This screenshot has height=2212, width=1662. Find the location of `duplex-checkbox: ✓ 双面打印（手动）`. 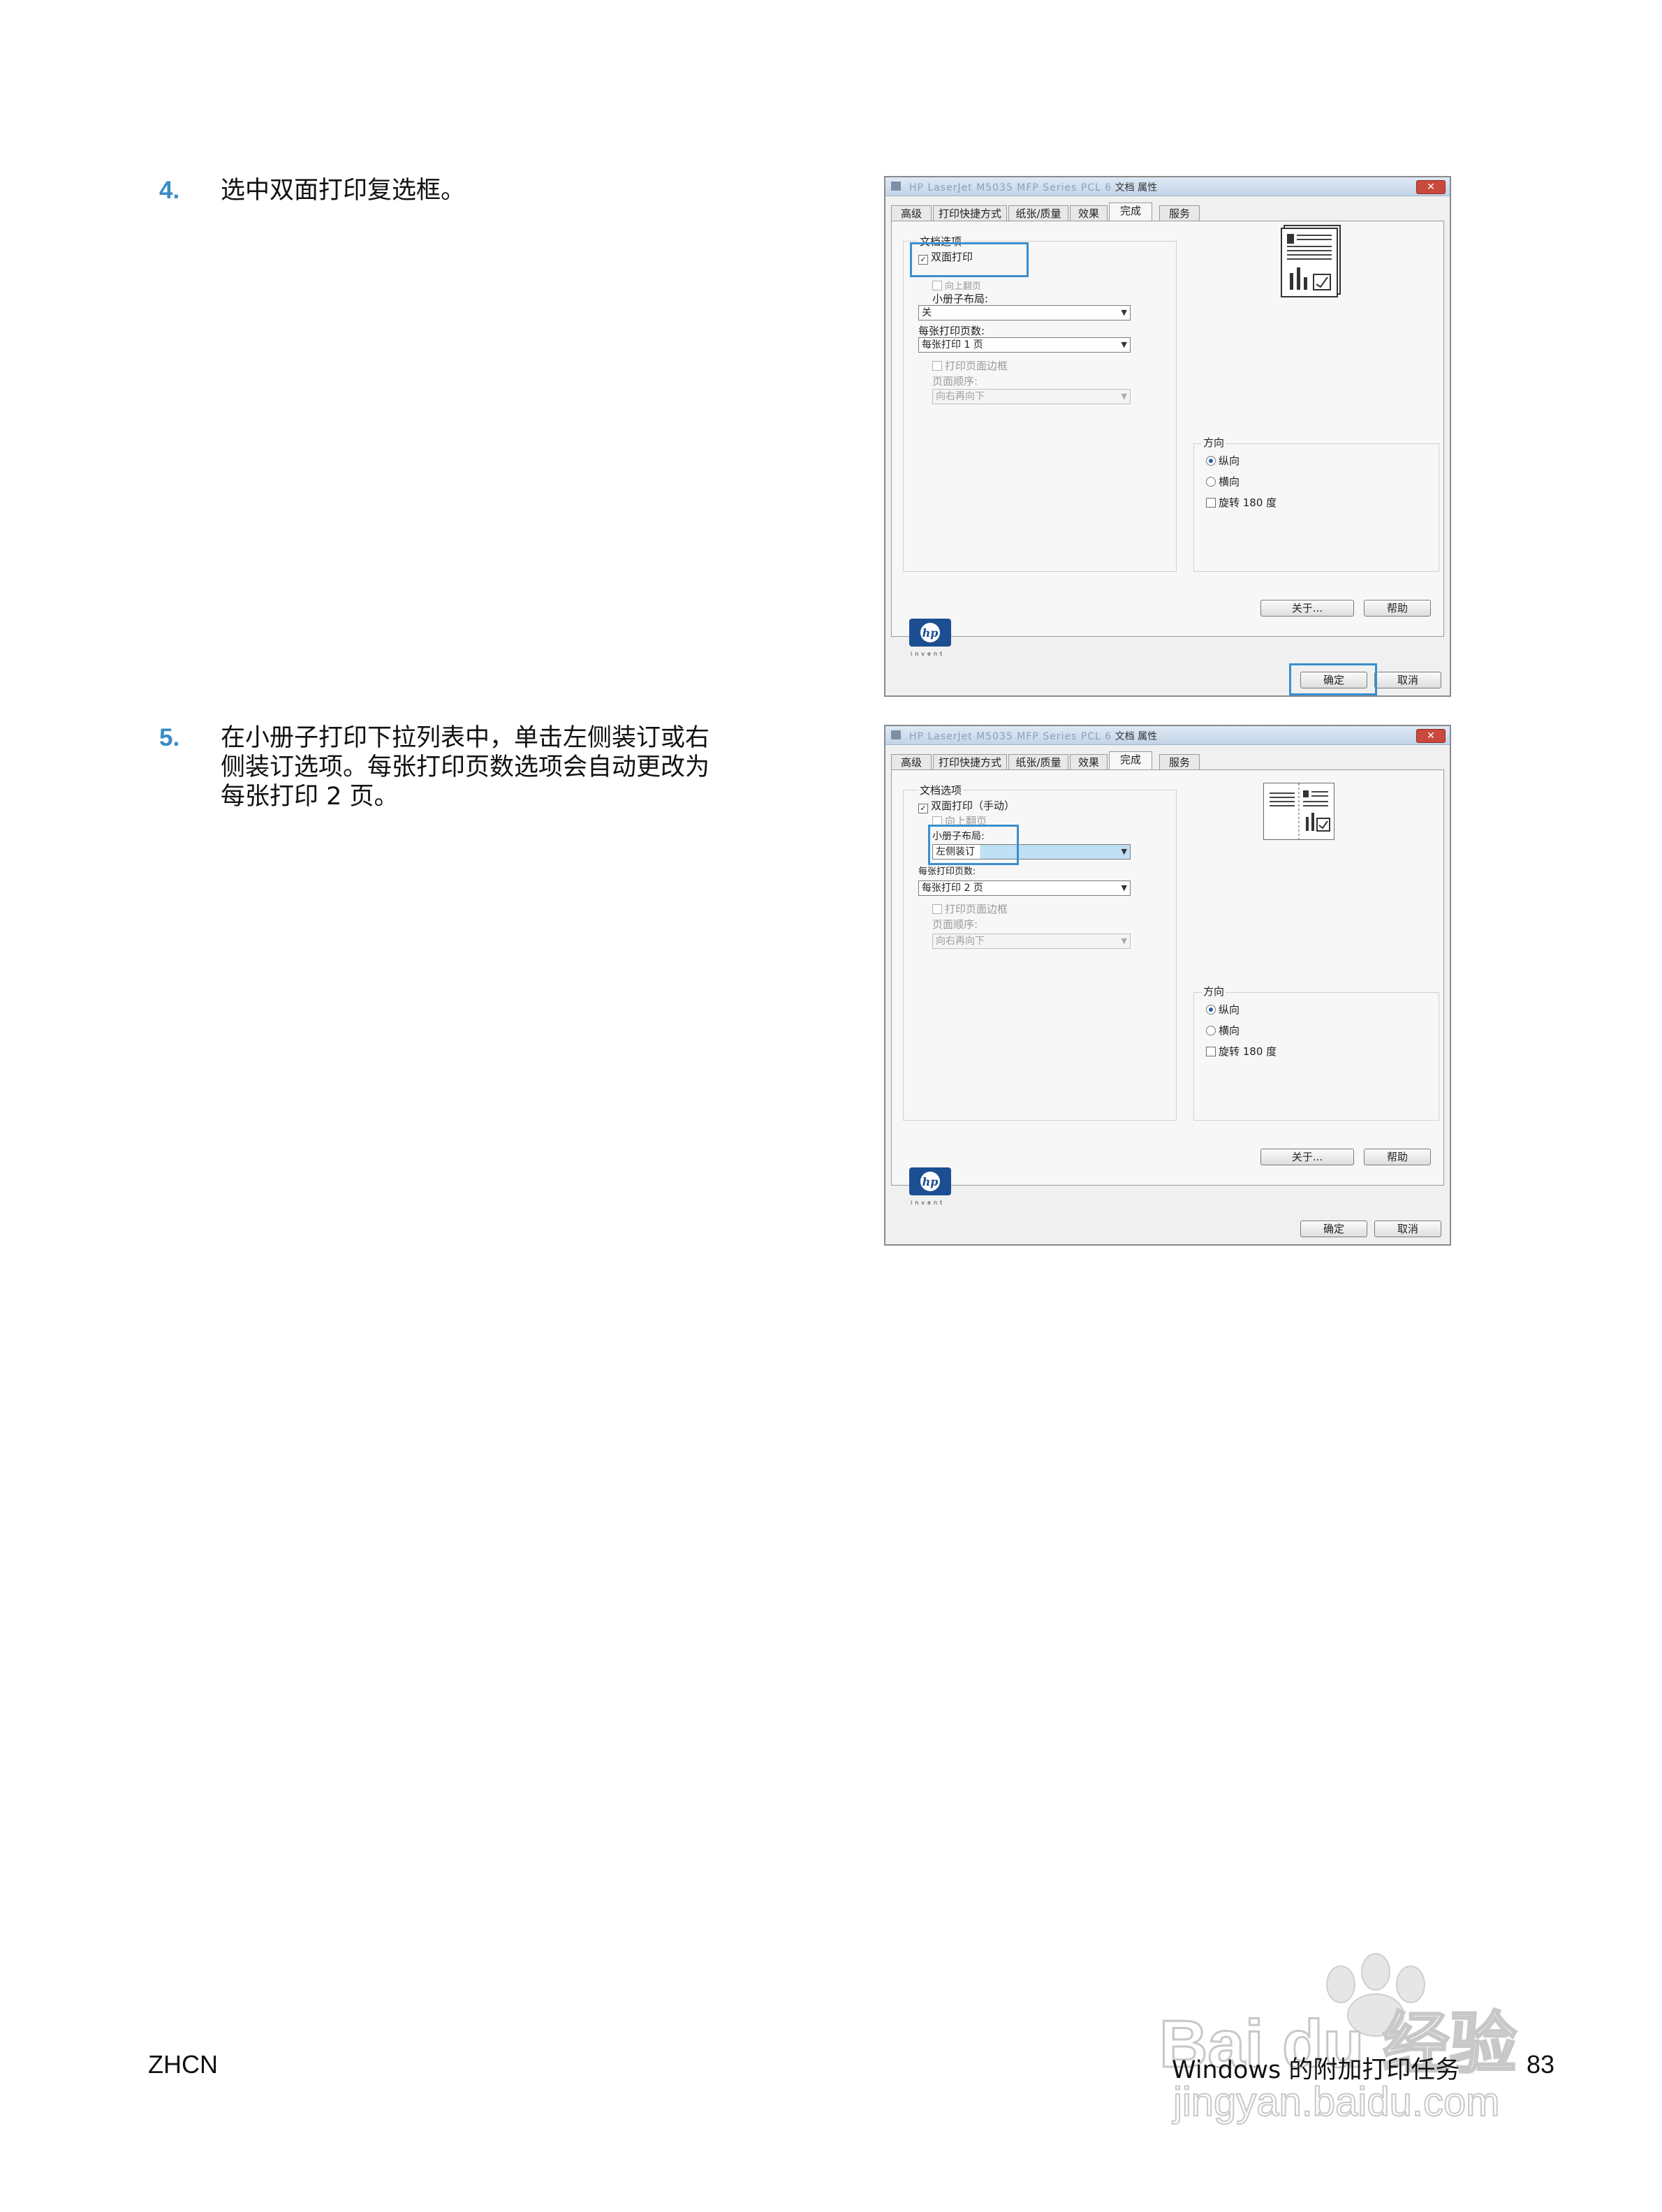

duplex-checkbox: ✓ 双面打印（手动） is located at coordinates (966, 805).